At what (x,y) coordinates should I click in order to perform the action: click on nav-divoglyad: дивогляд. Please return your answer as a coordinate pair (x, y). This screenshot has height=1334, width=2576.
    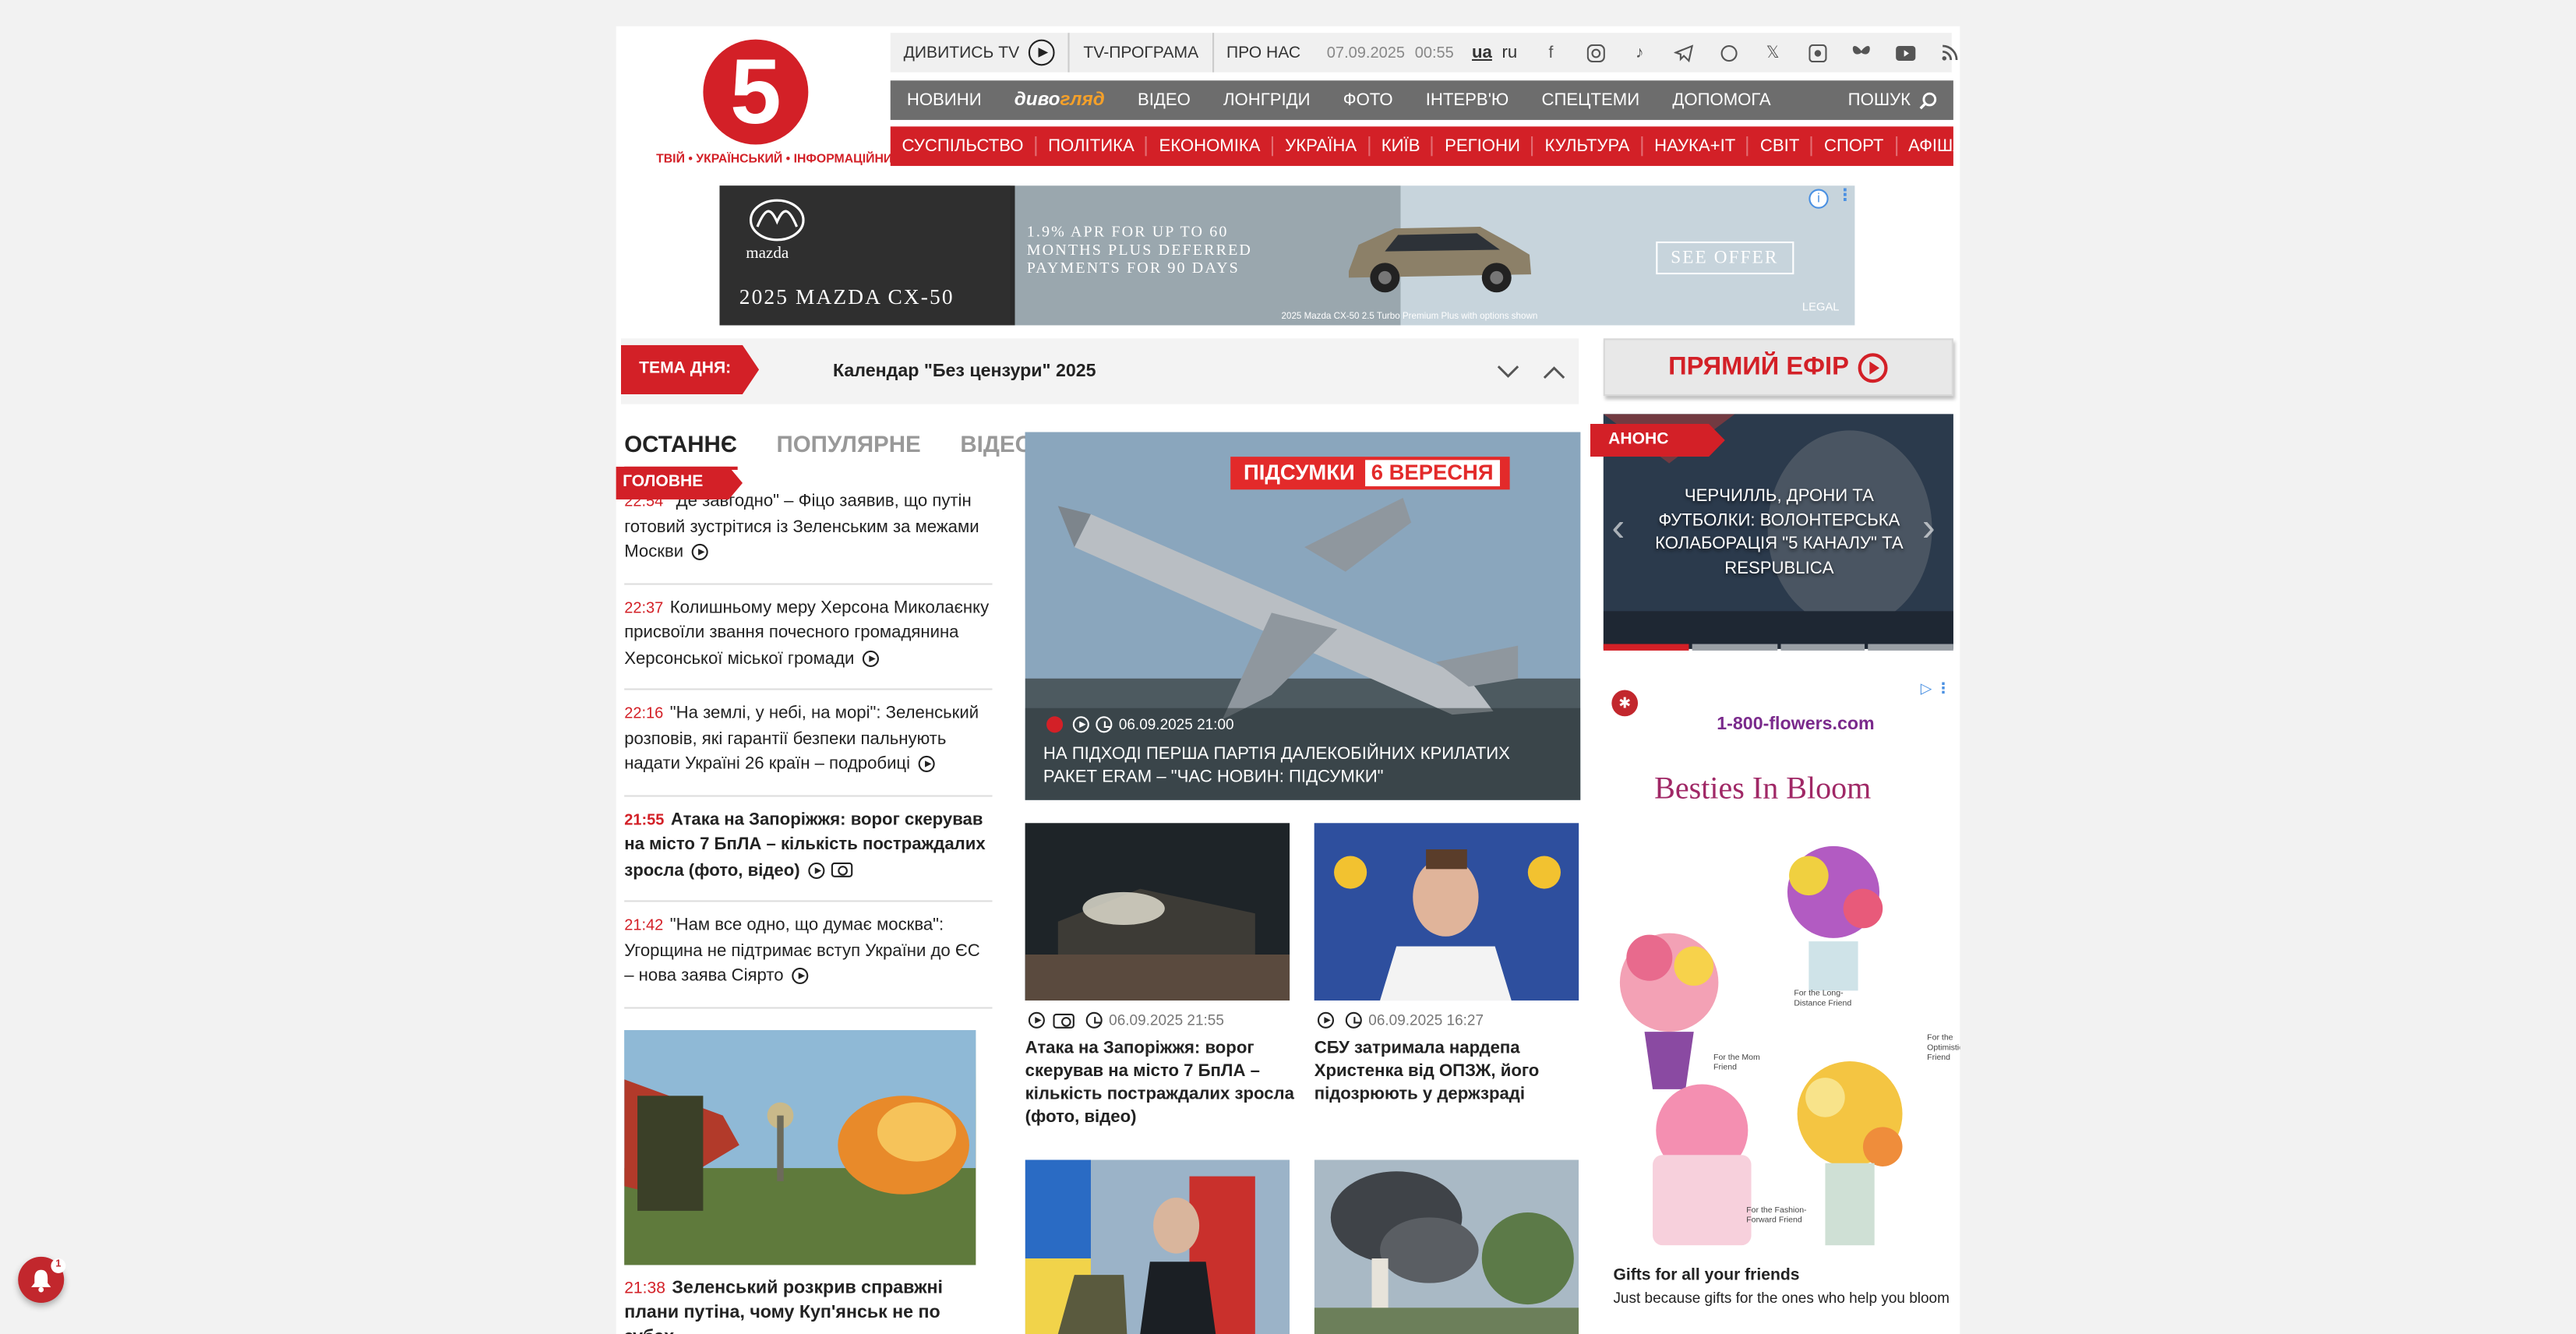
    Looking at the image, I should click on (1059, 100).